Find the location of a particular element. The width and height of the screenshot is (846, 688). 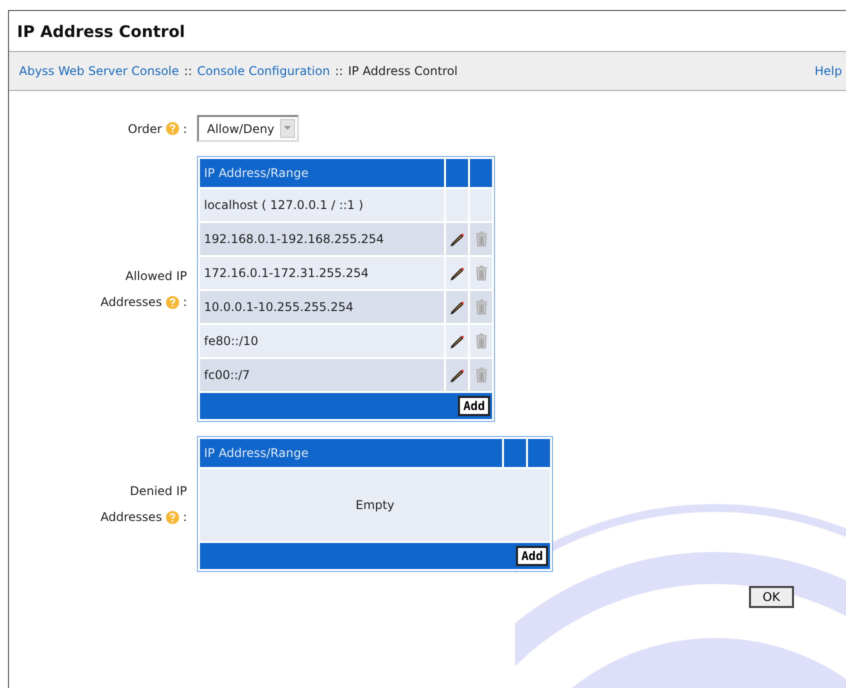

order-dropdown: Allow/Deny is located at coordinates (248, 128).